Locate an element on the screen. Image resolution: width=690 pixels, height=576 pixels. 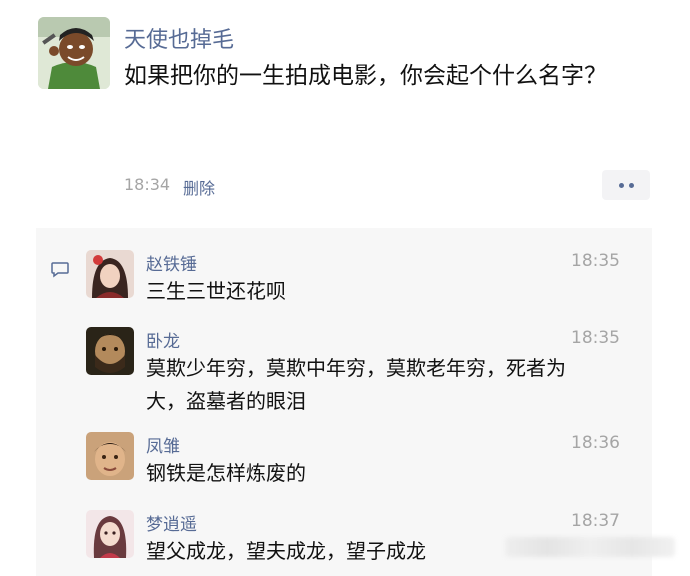
comment-author: 赵铁锤 is located at coordinates (171, 262).